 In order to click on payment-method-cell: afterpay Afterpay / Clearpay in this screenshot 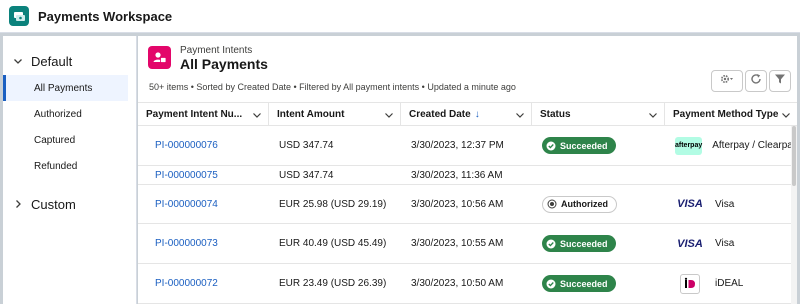, I will do `click(731, 145)`.